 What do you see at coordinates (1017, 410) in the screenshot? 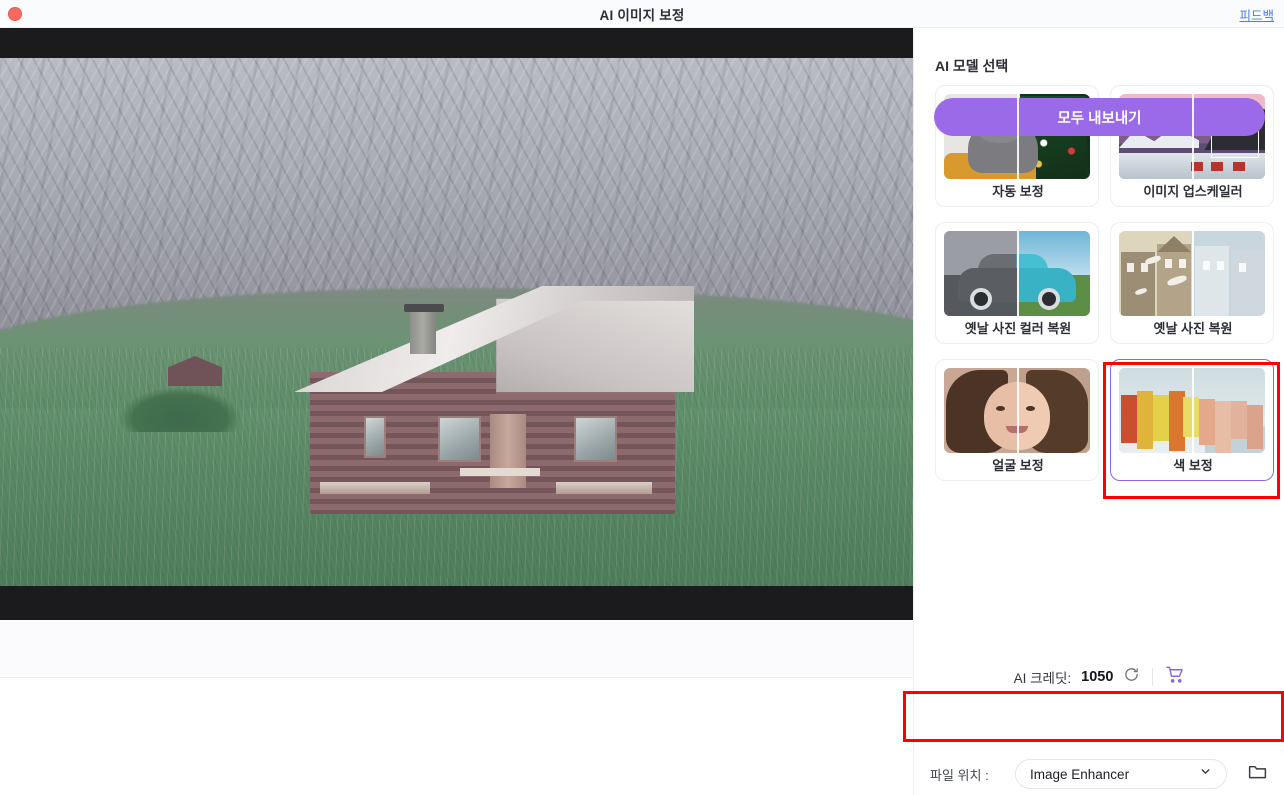
I see `model-thumbnail-face-enhance` at bounding box center [1017, 410].